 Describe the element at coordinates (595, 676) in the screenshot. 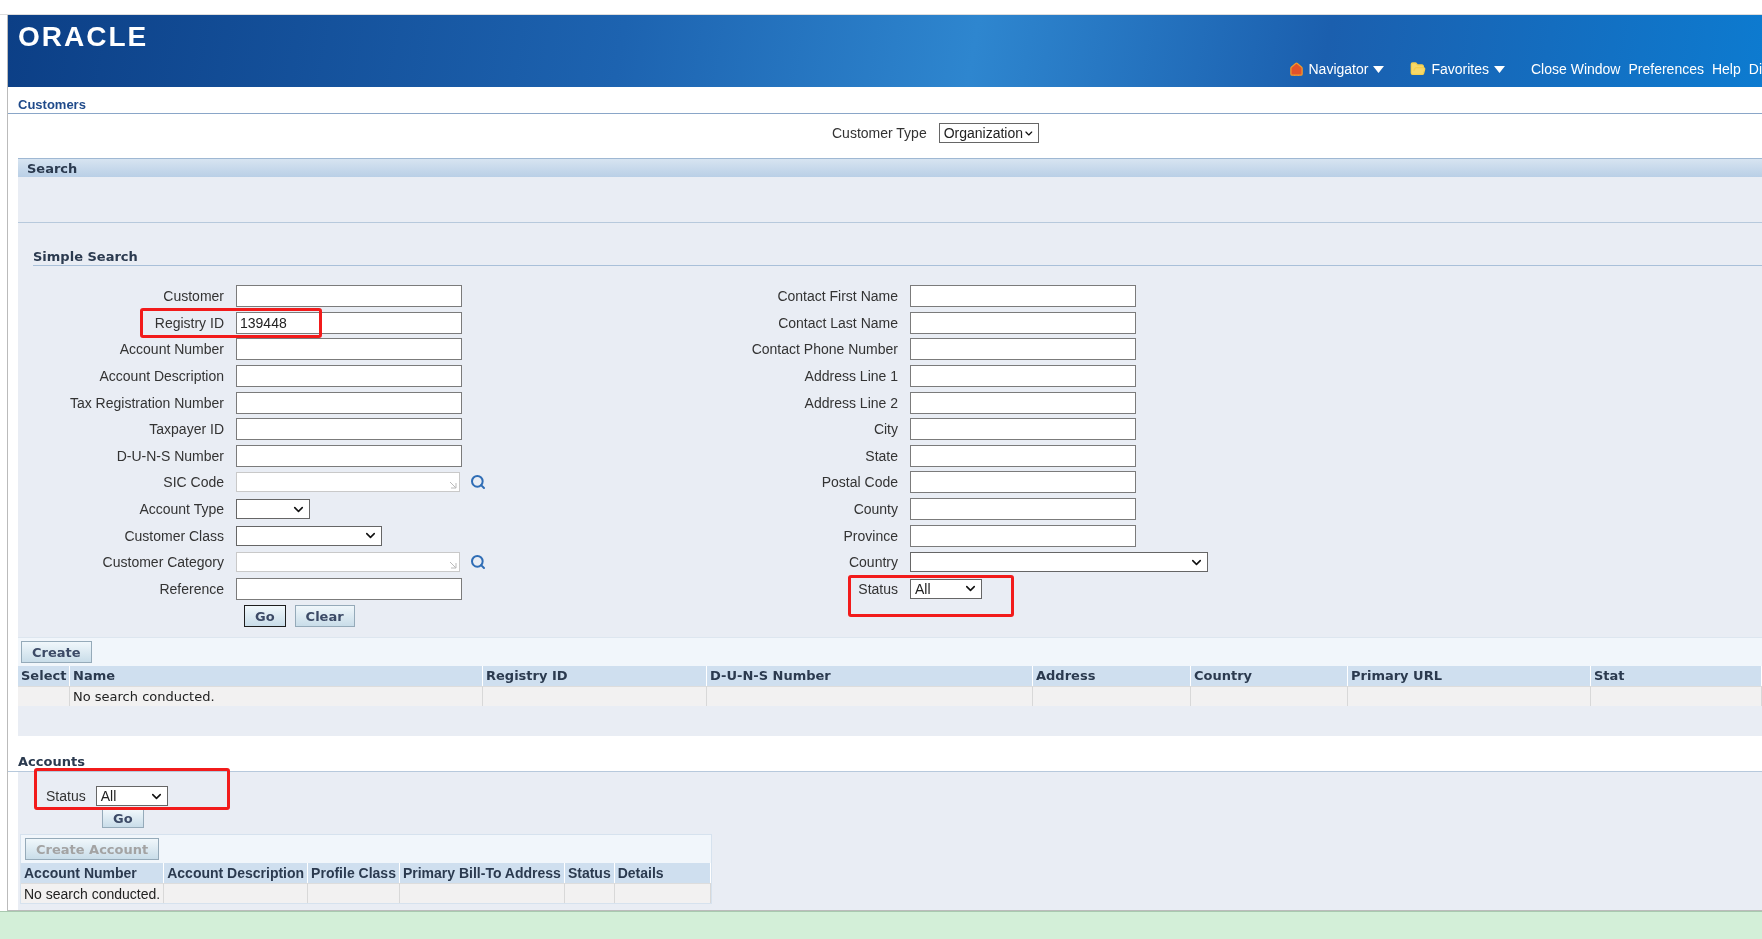

I see `column-header: Registry ID` at that location.